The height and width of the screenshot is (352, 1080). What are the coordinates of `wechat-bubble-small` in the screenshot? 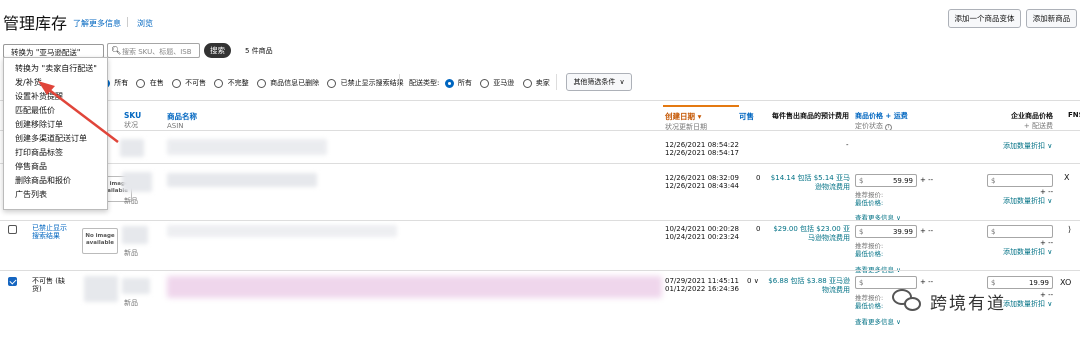 It's located at (912, 304).